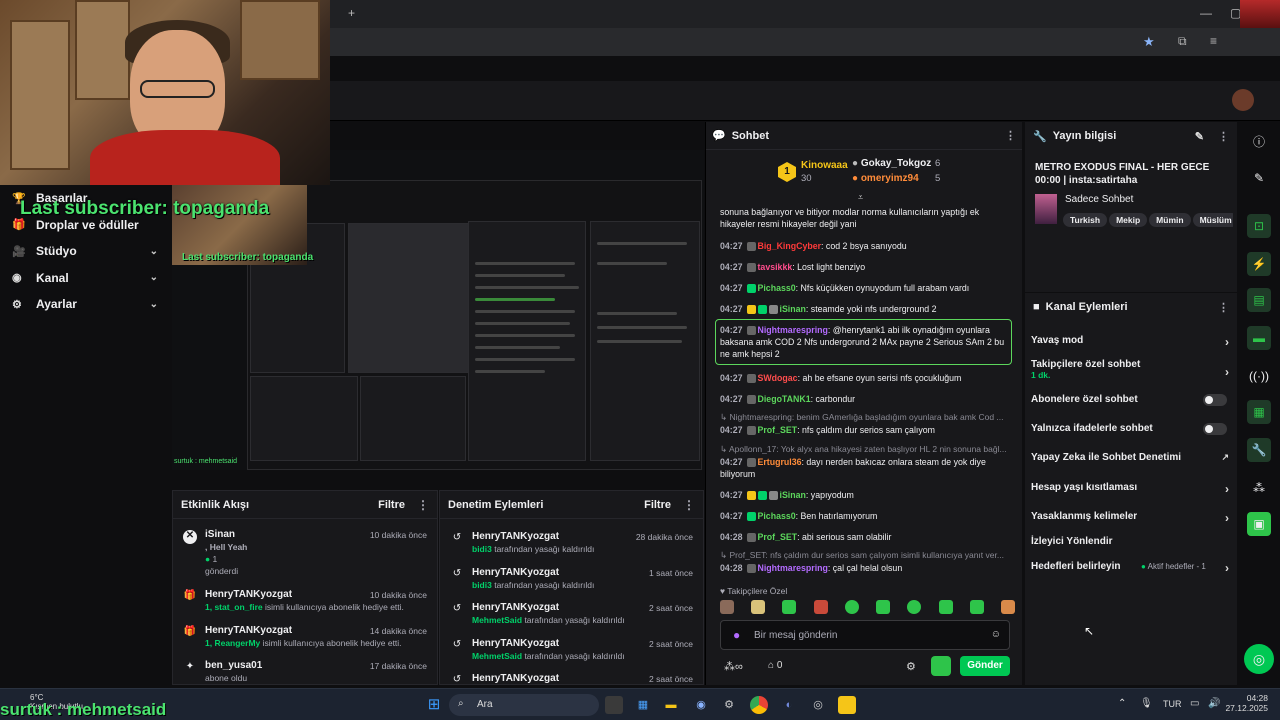  What do you see at coordinates (789, 705) in the screenshot?
I see `discord-icon: ◐` at bounding box center [789, 705].